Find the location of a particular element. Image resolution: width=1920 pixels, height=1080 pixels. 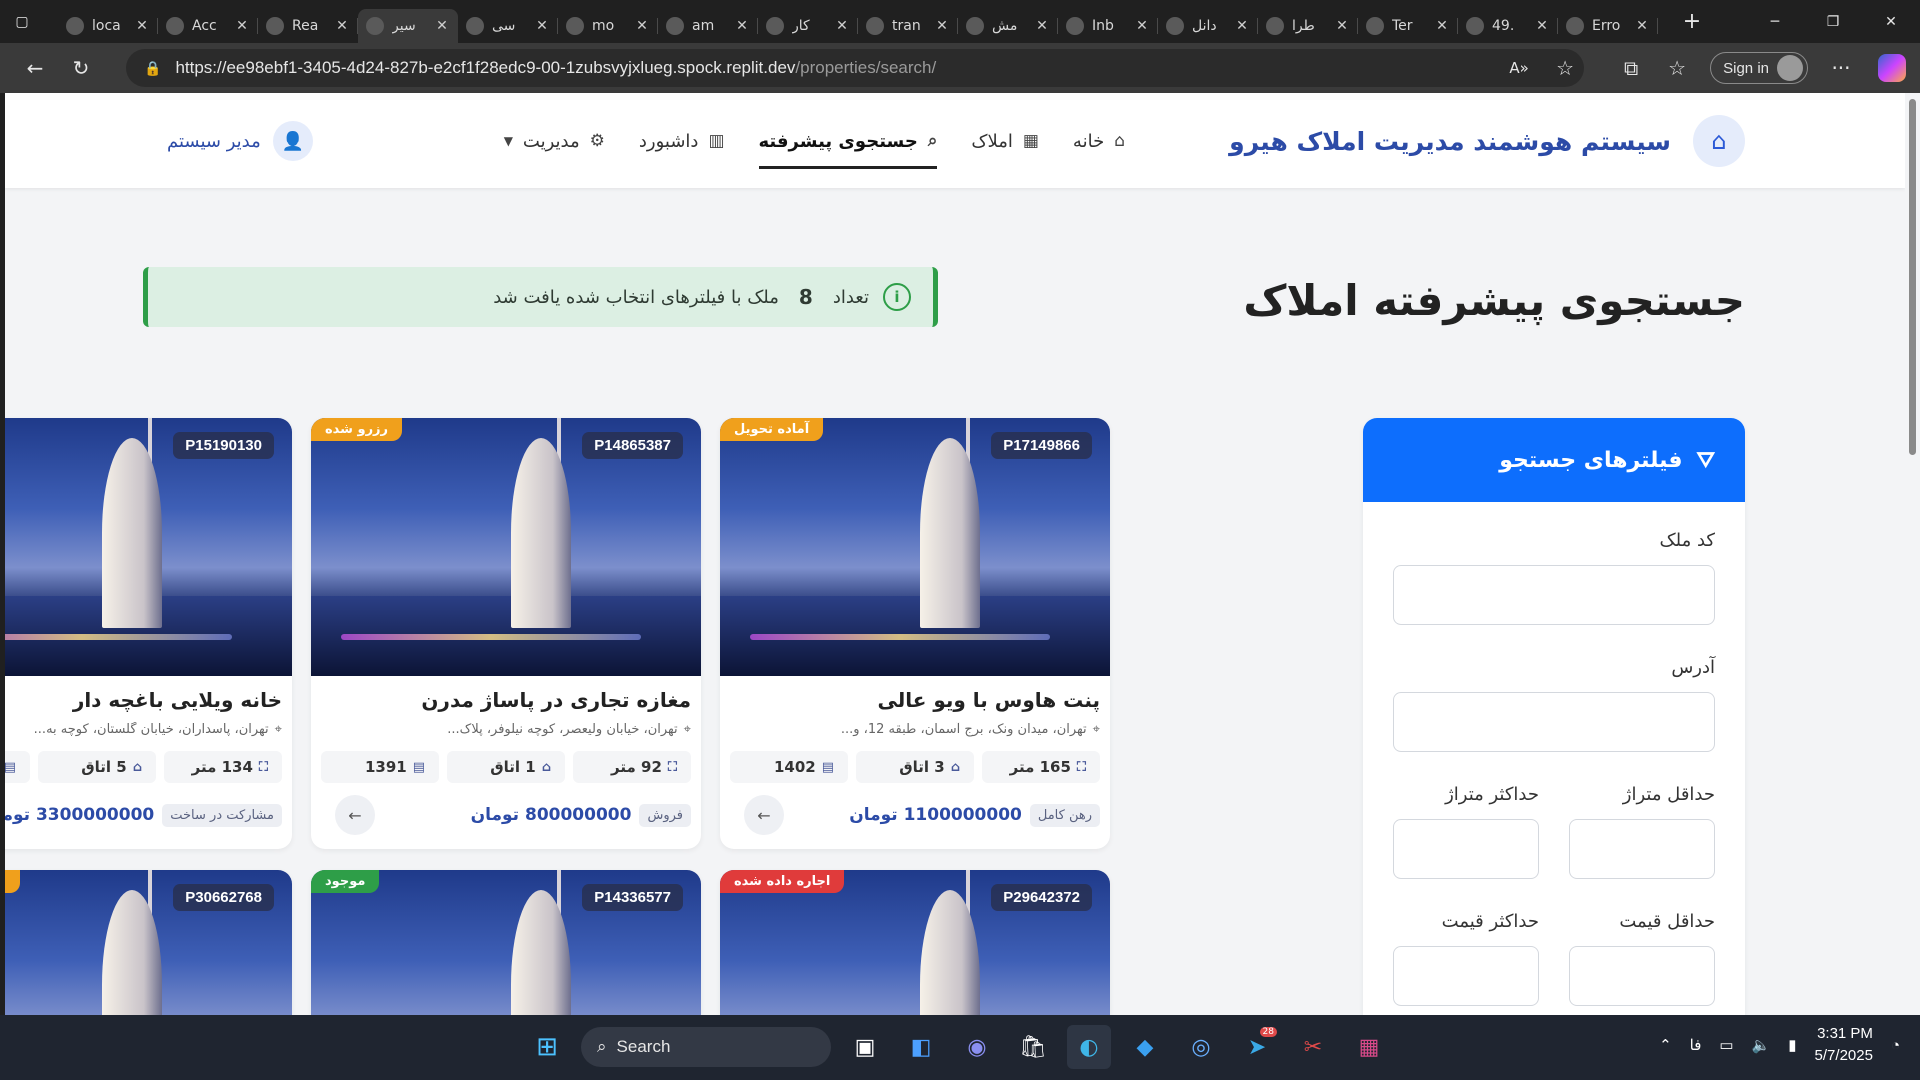

language-indicator: فا is located at coordinates (1696, 1045).